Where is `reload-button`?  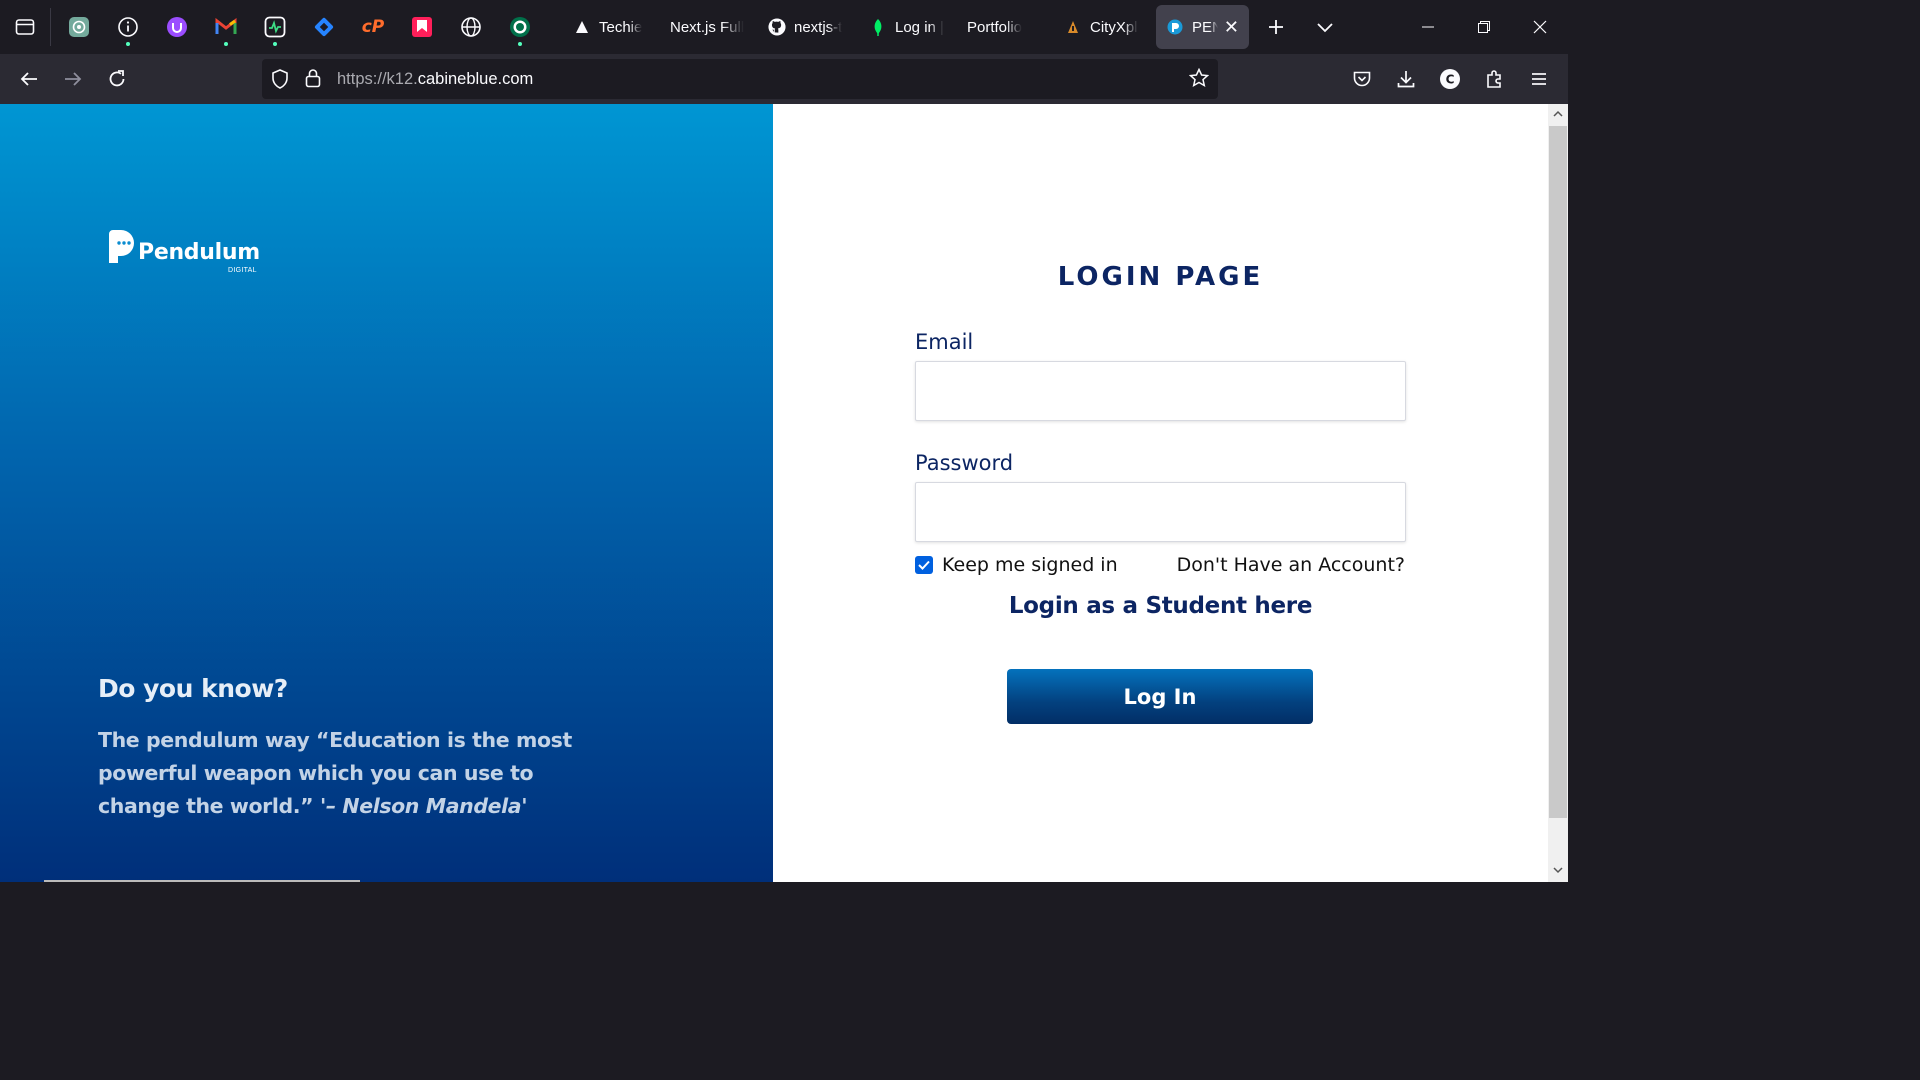 reload-button is located at coordinates (117, 79).